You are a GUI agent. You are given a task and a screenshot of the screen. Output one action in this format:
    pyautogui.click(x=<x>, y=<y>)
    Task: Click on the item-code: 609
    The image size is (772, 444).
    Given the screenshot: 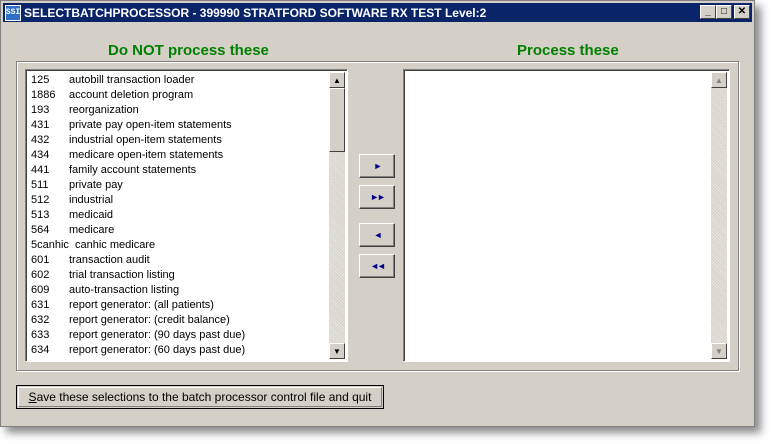 What is the action you would take?
    pyautogui.click(x=40, y=290)
    